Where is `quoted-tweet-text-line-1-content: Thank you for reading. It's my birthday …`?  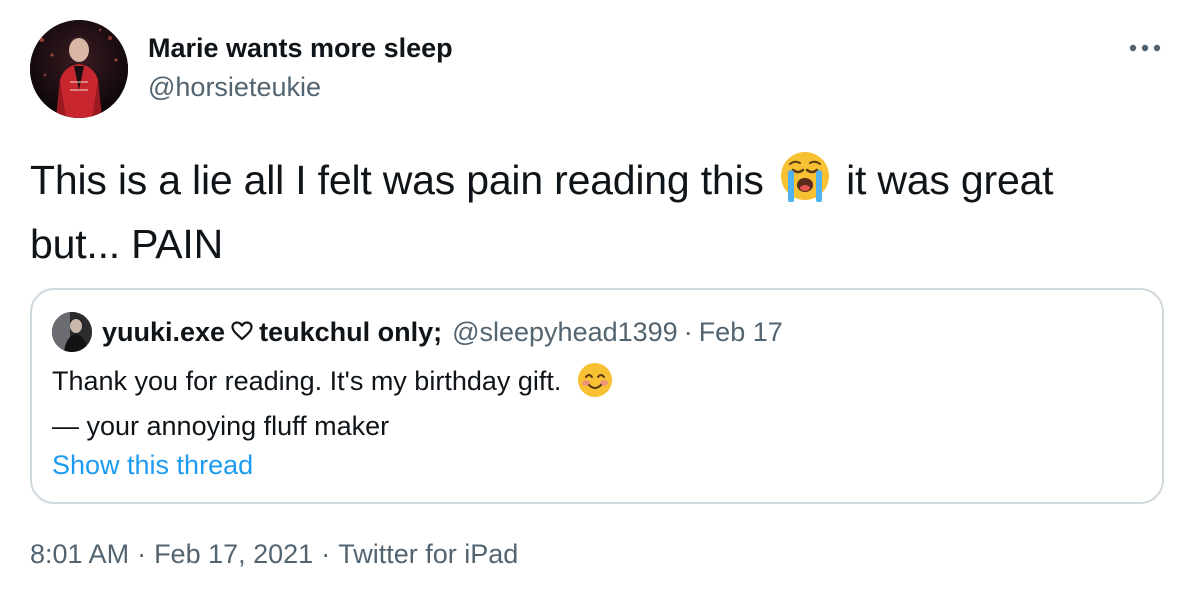 quoted-tweet-text-line-1-content: Thank you for reading. It's my birthday … is located at coordinates (307, 381).